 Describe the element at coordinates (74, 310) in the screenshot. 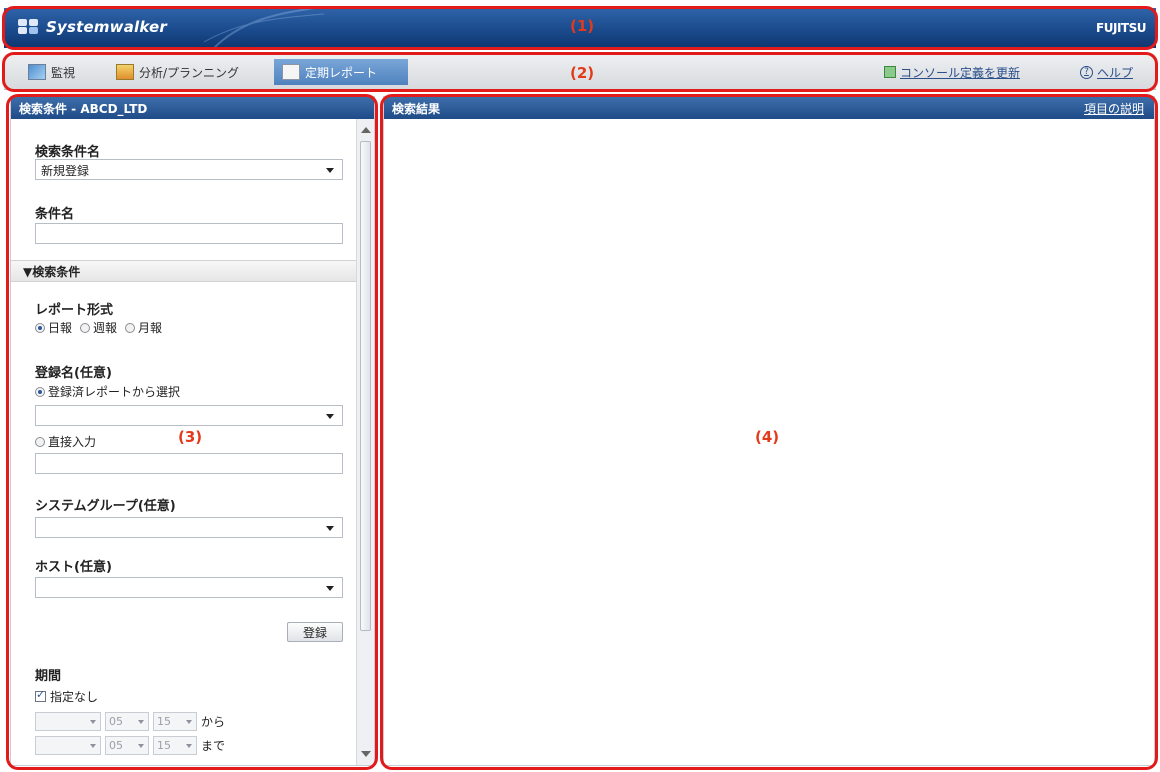

I see `report-format-label: レポート形式` at that location.